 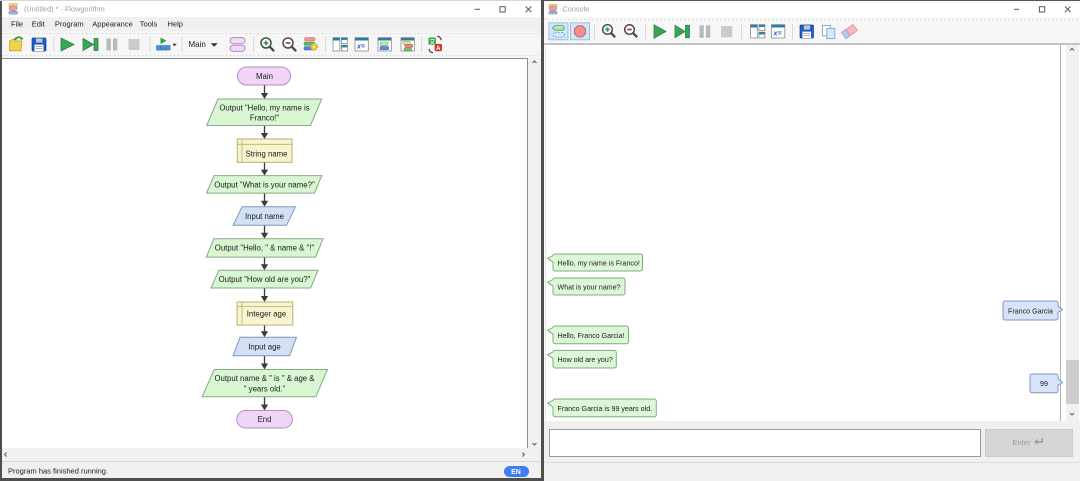 What do you see at coordinates (1022, 442) in the screenshot?
I see `svg-text: Enter` at bounding box center [1022, 442].